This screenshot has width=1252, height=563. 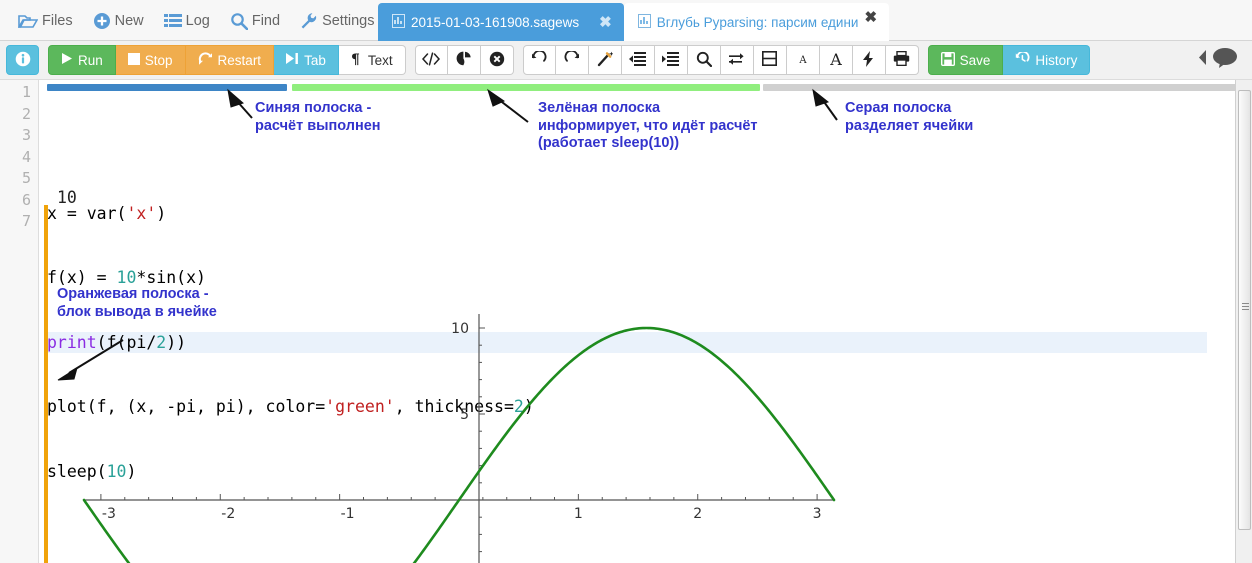 What do you see at coordinates (26, 199) in the screenshot?
I see `line-number: 6` at bounding box center [26, 199].